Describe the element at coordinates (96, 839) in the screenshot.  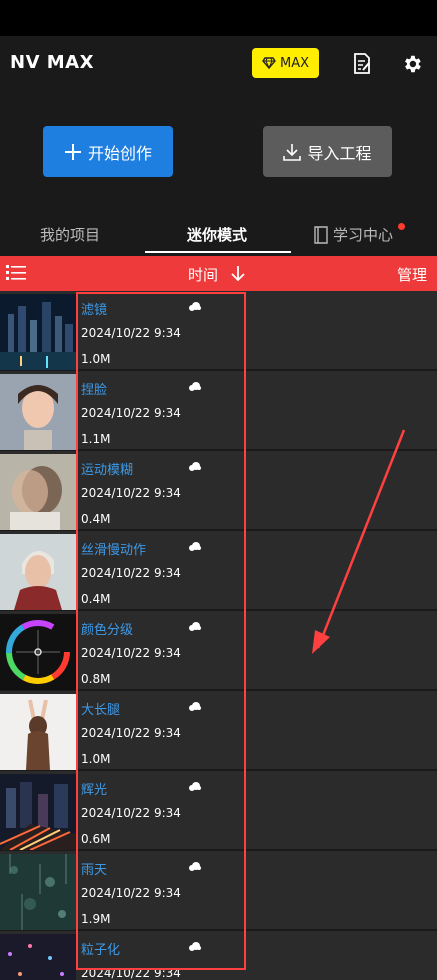
I see `project-size: 0.6M` at that location.